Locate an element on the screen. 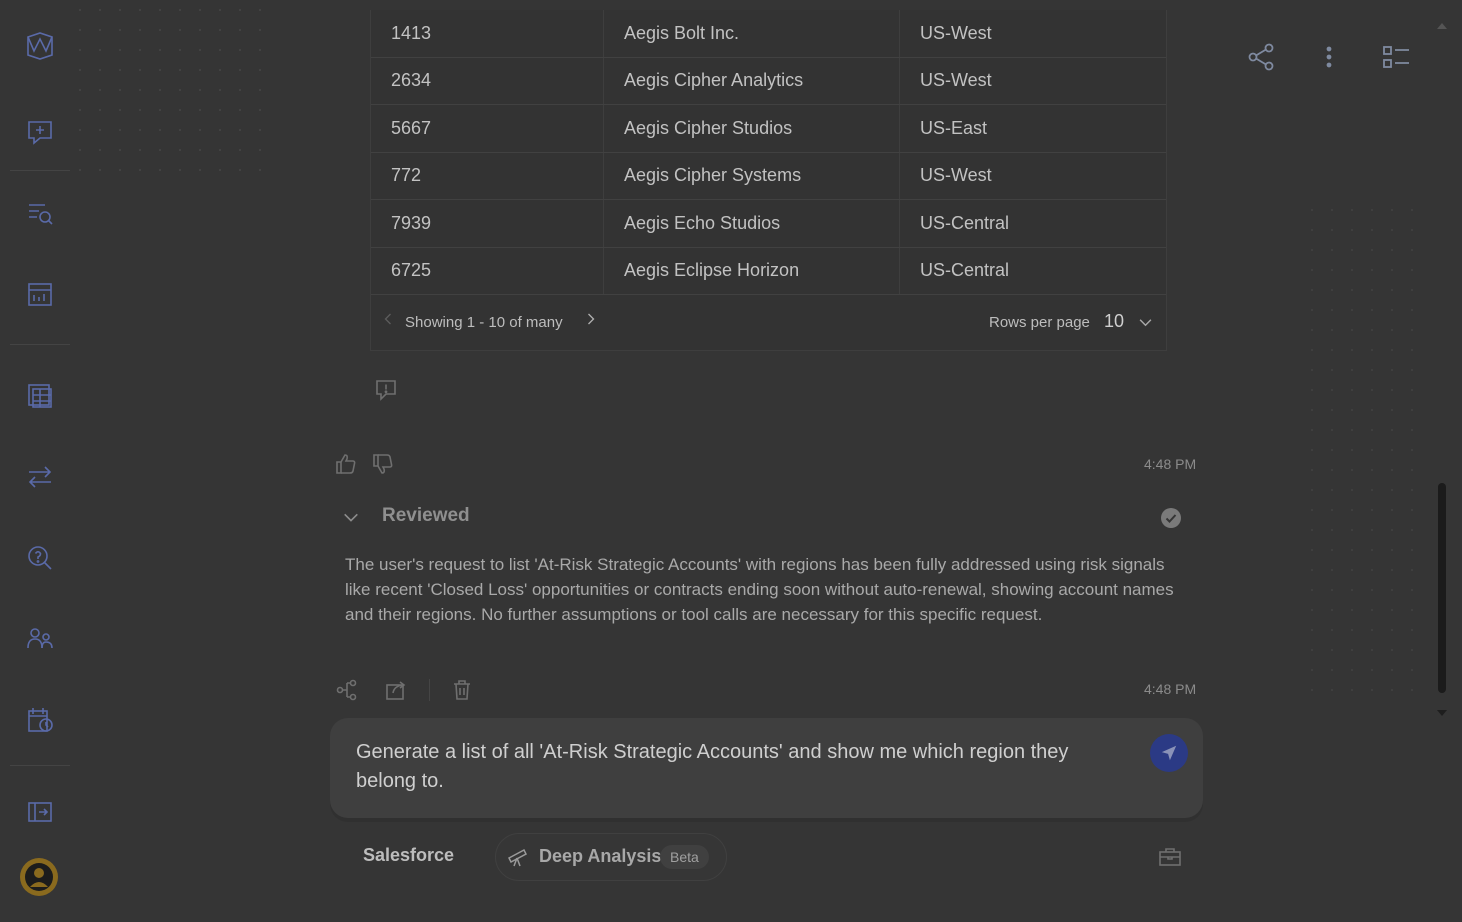 This screenshot has width=1462, height=922. thumbs-down-icon is located at coordinates (383, 464).